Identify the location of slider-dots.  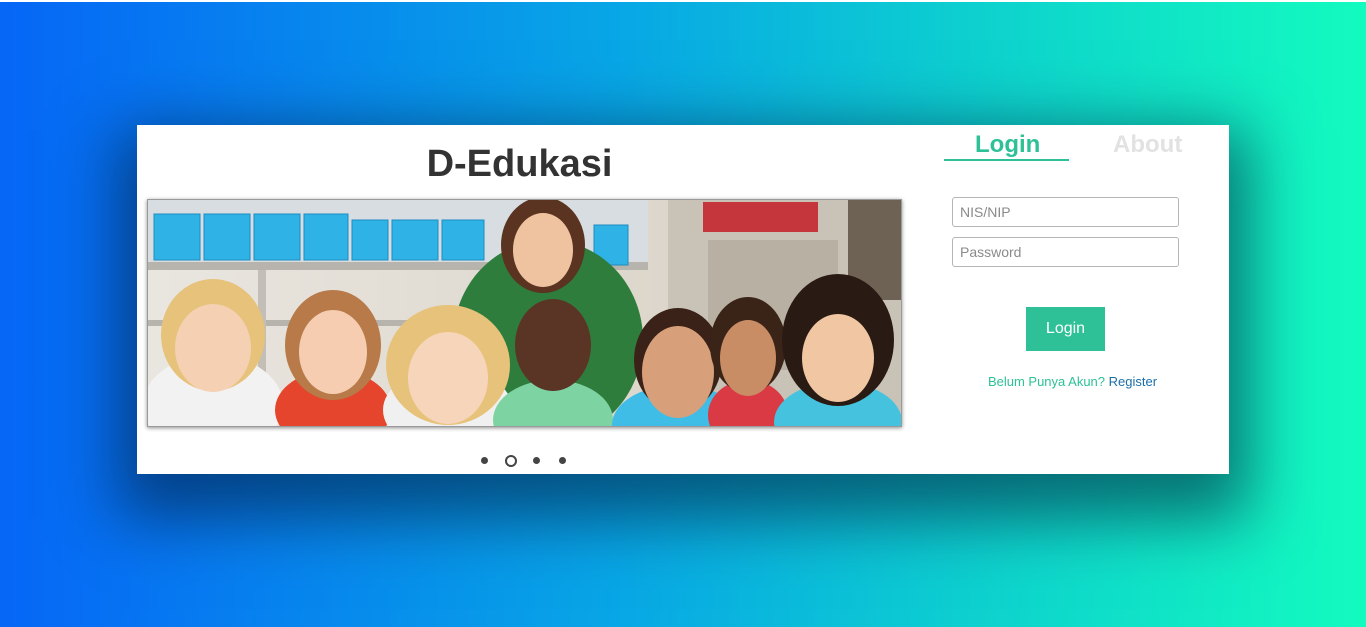
(527, 461).